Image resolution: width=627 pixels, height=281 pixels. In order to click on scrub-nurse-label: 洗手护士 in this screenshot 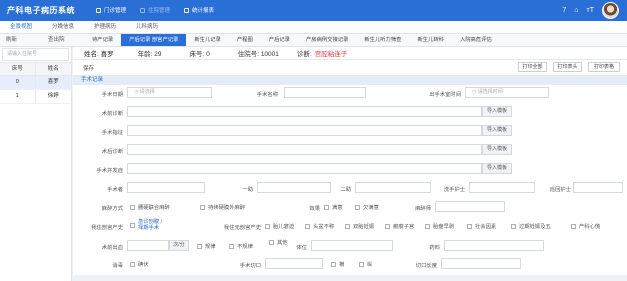, I will do `click(454, 190)`.